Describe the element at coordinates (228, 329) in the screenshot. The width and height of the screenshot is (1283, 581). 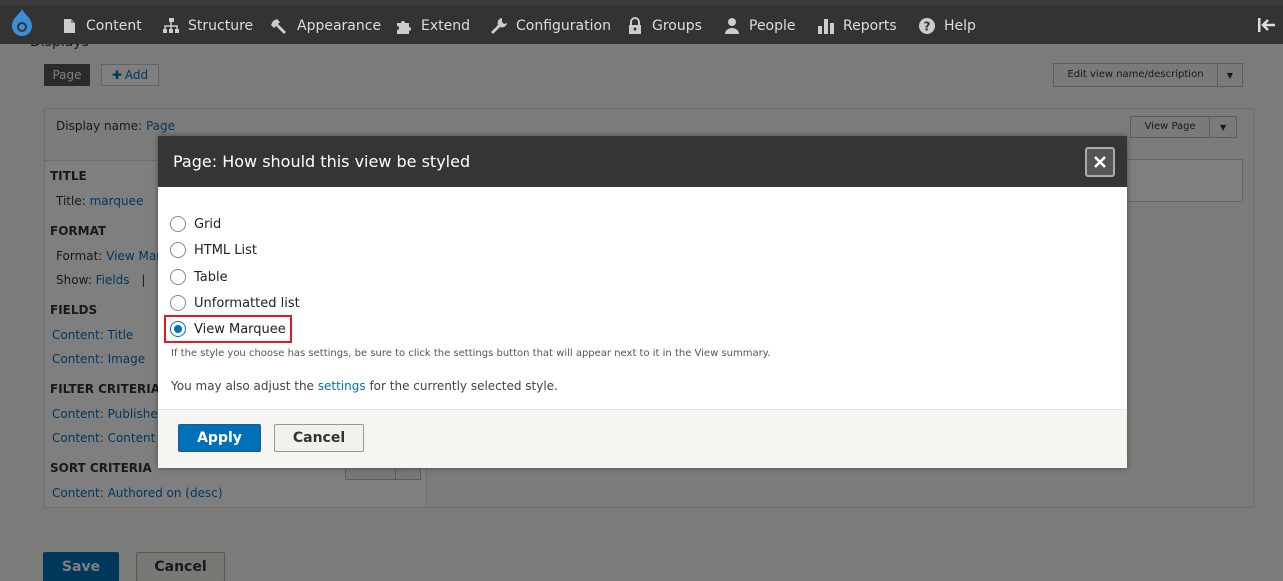
I see `selection-highlight` at that location.